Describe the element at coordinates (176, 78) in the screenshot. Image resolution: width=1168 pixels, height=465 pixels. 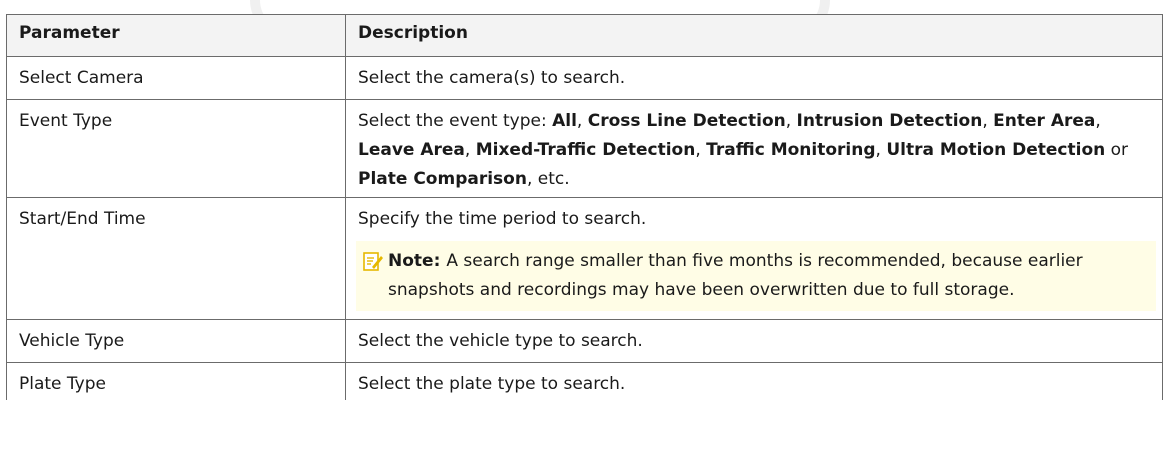
I see `param-select-camera: Select Camera` at that location.